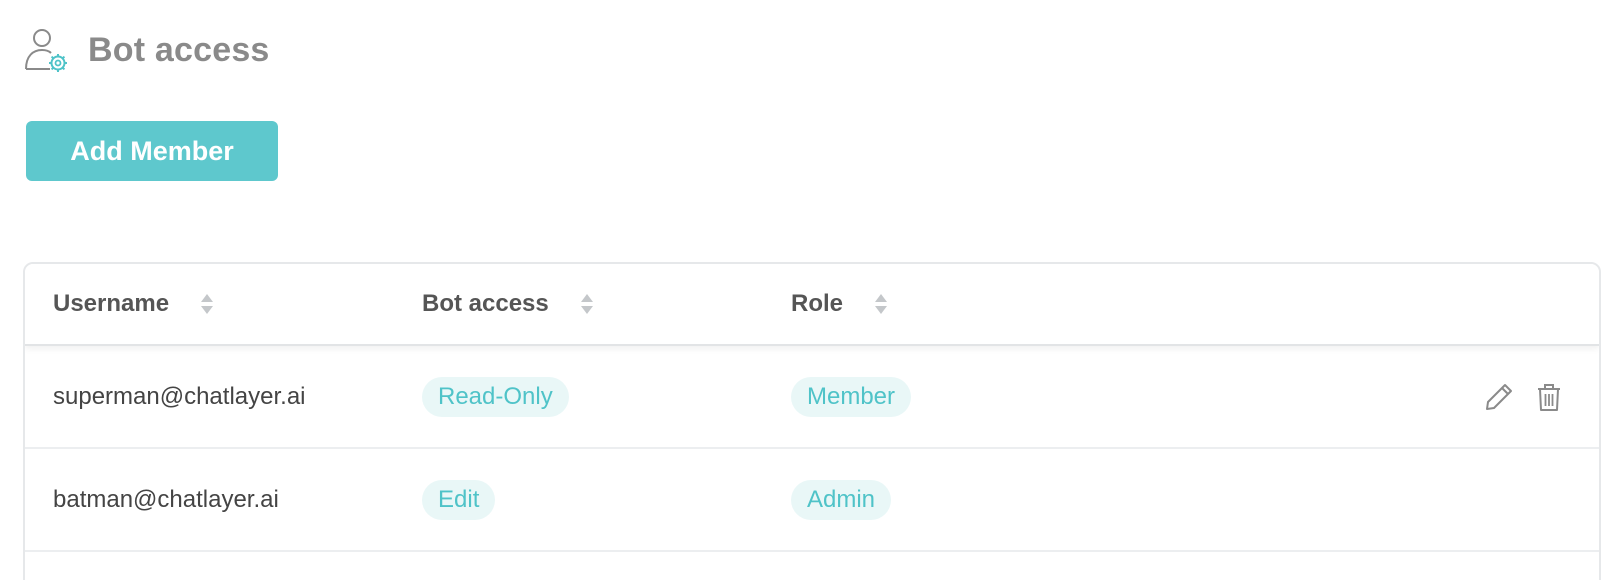 This screenshot has width=1624, height=580. I want to click on edit-icon, so click(1499, 397).